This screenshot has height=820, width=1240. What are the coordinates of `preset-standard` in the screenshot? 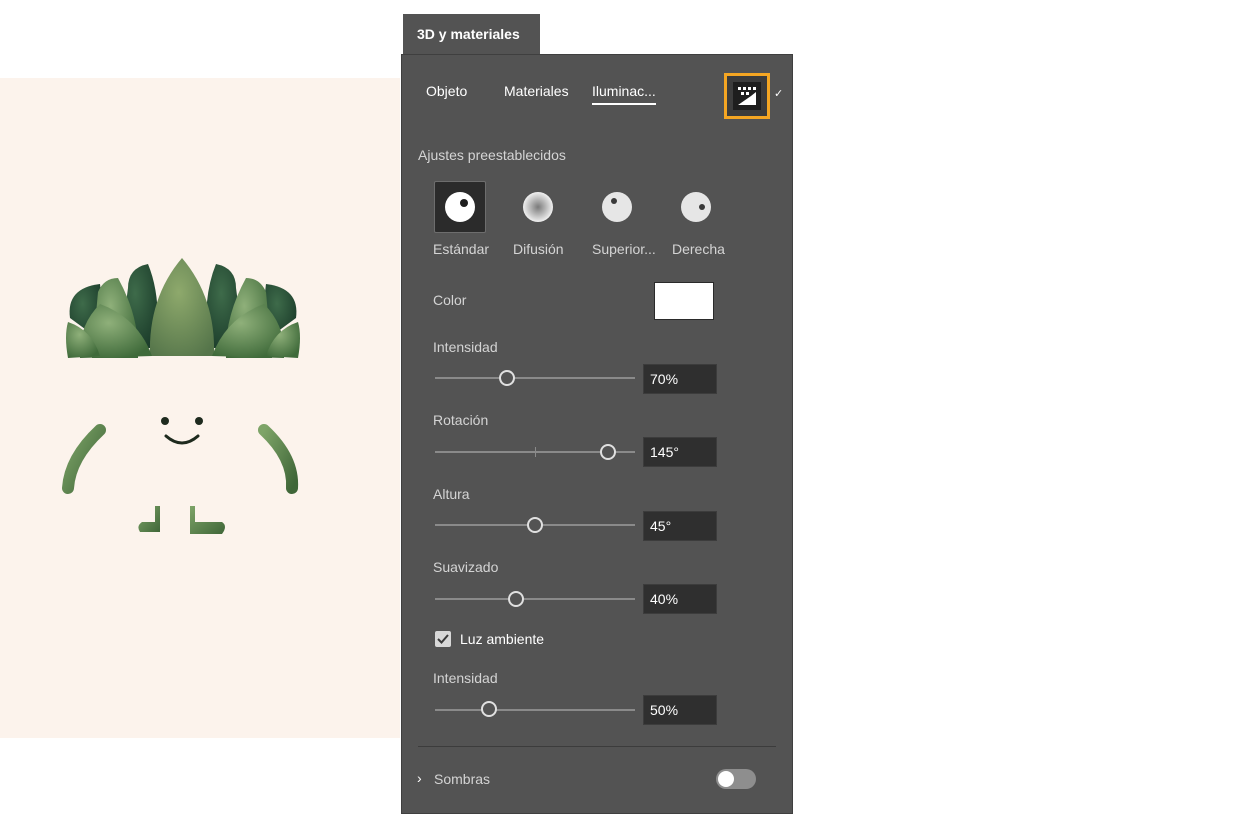 It's located at (460, 207).